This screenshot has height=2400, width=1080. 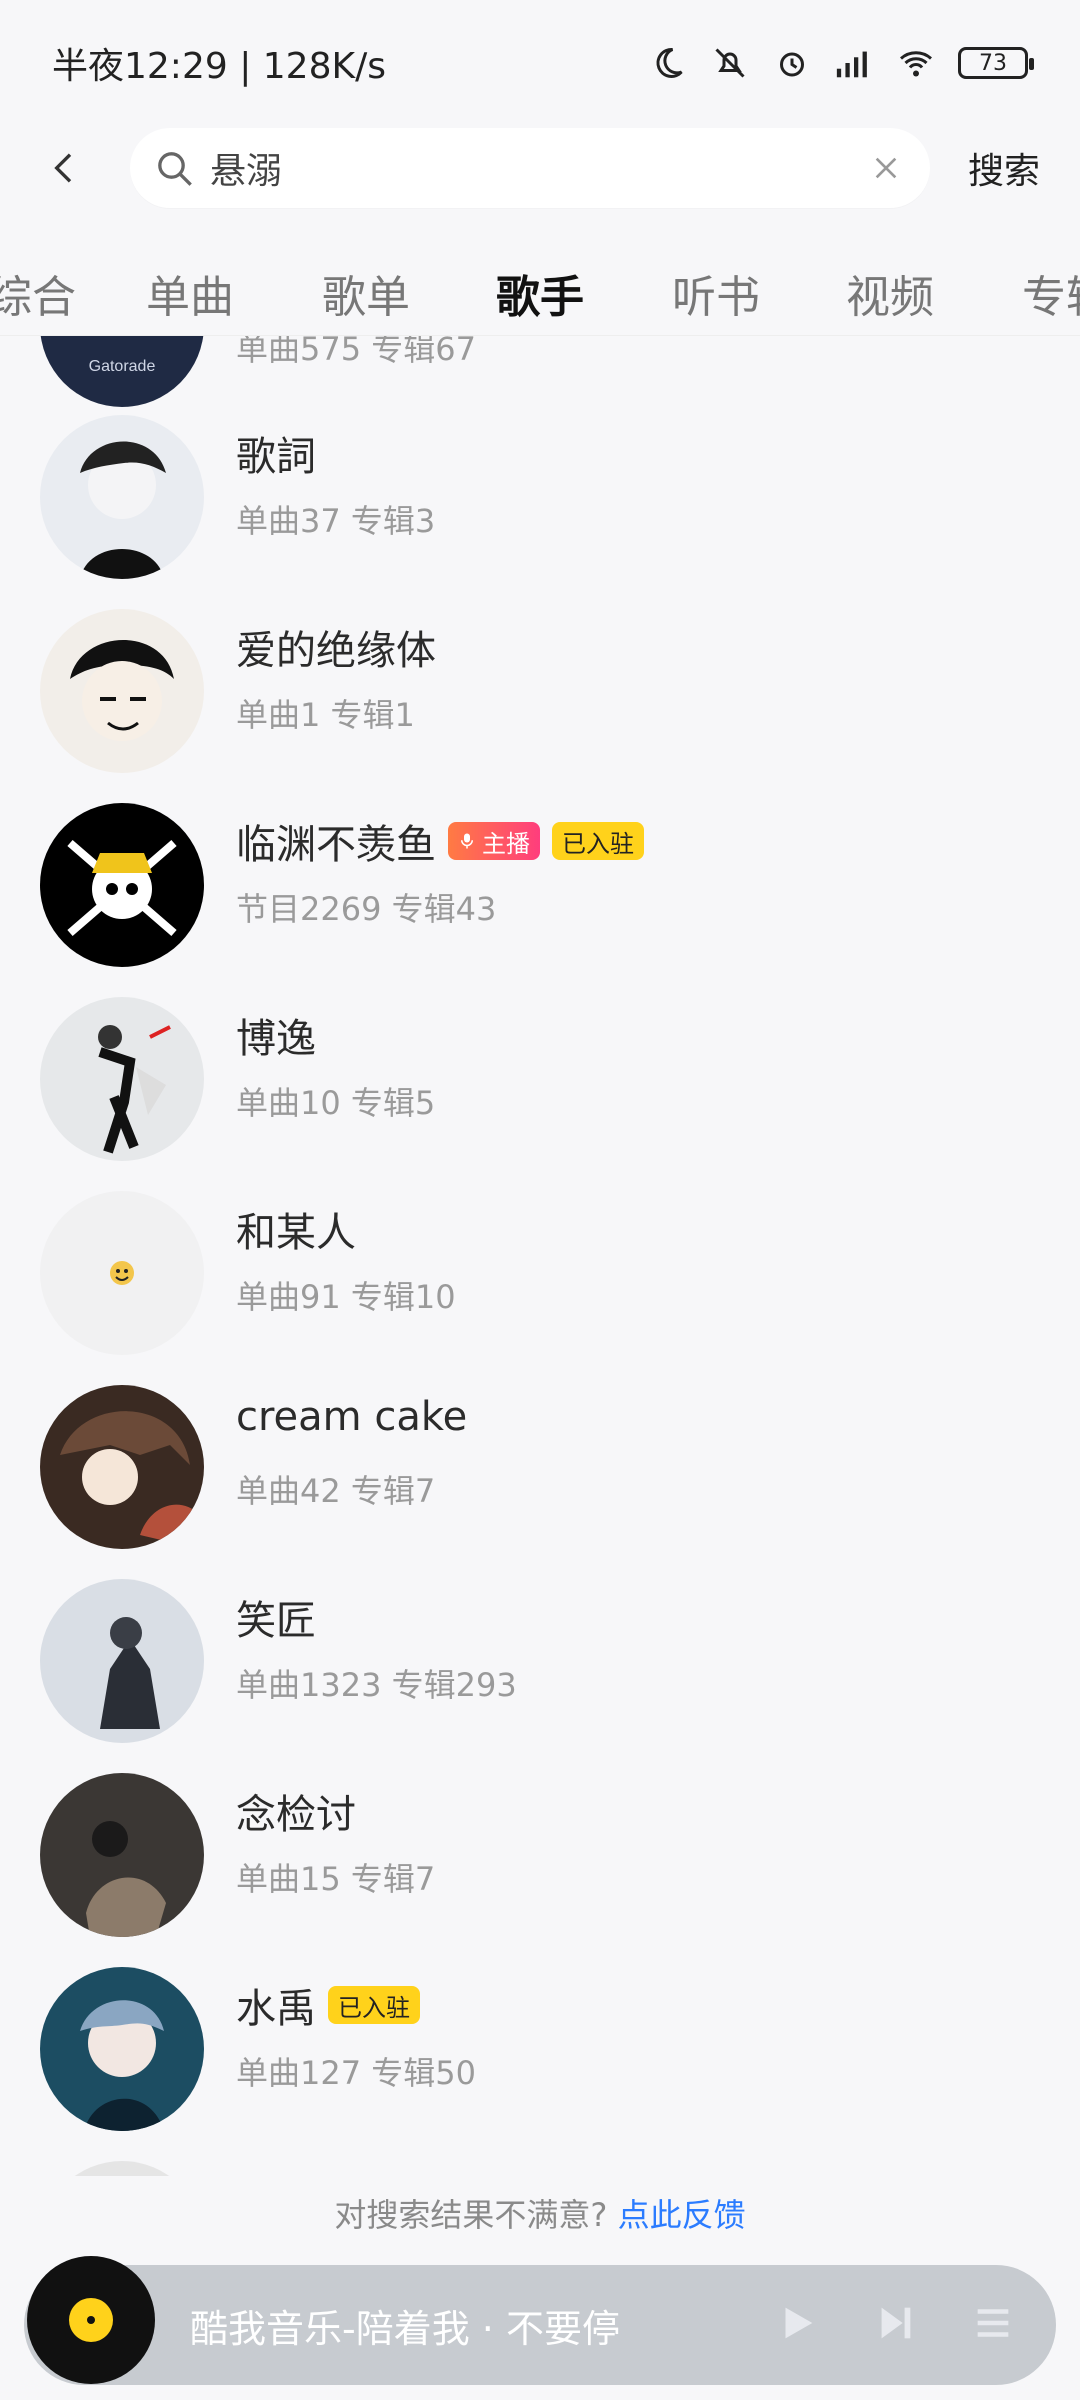 I want to click on feedback-text: 对搜索结果不满意?, so click(x=471, y=2215).